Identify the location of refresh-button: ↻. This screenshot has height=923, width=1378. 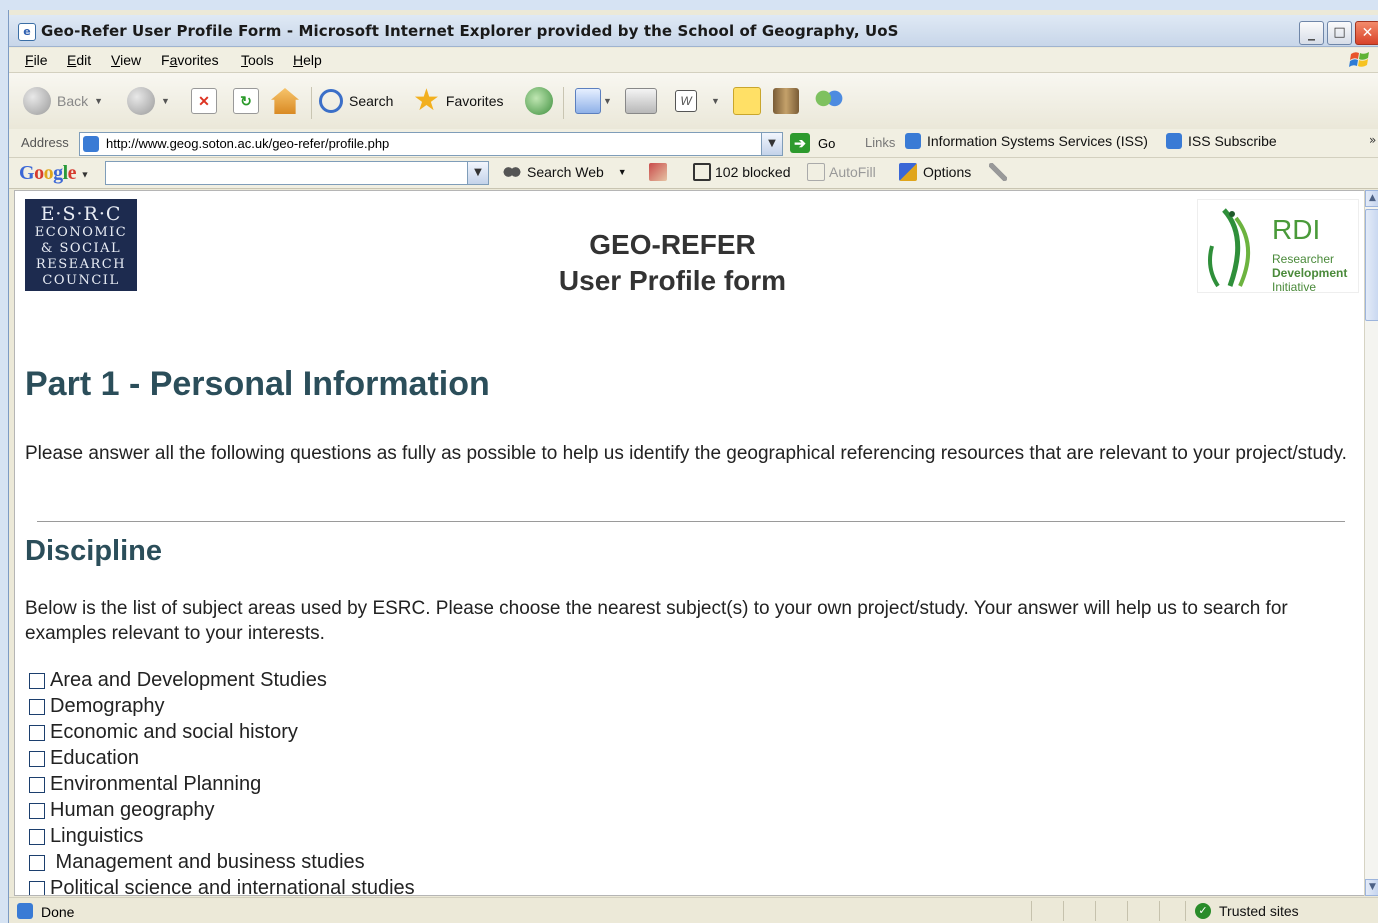
(246, 101).